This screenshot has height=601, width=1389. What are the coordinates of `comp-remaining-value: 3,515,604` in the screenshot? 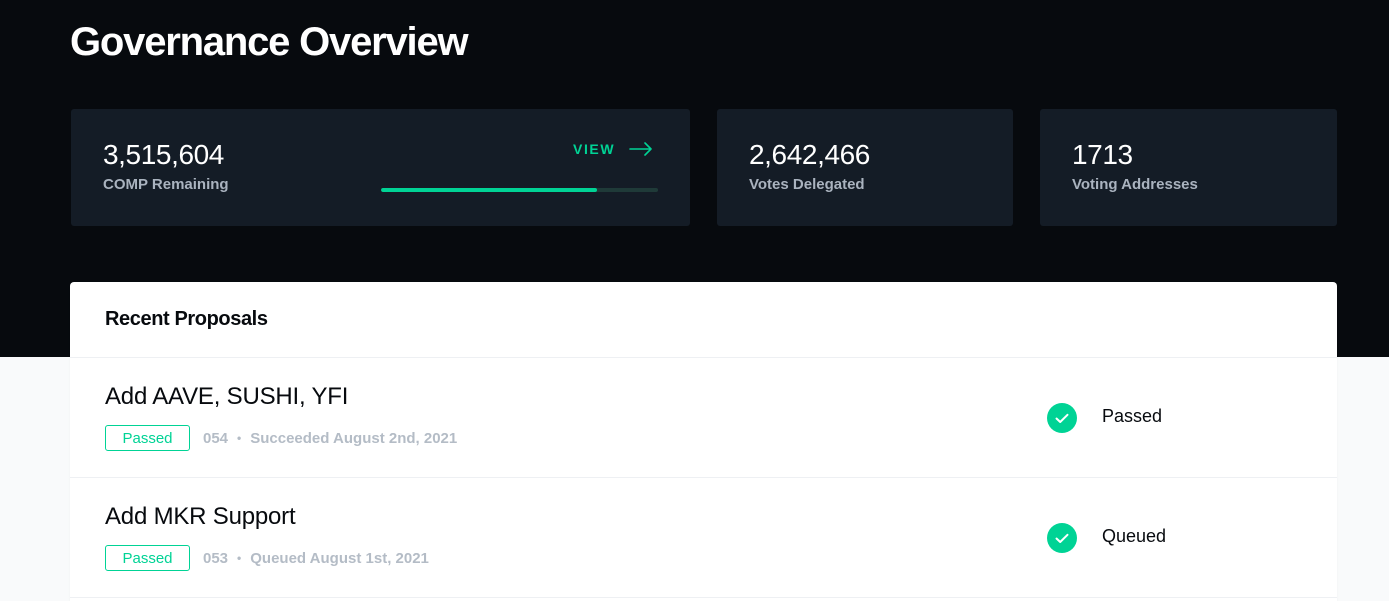 It's located at (163, 154).